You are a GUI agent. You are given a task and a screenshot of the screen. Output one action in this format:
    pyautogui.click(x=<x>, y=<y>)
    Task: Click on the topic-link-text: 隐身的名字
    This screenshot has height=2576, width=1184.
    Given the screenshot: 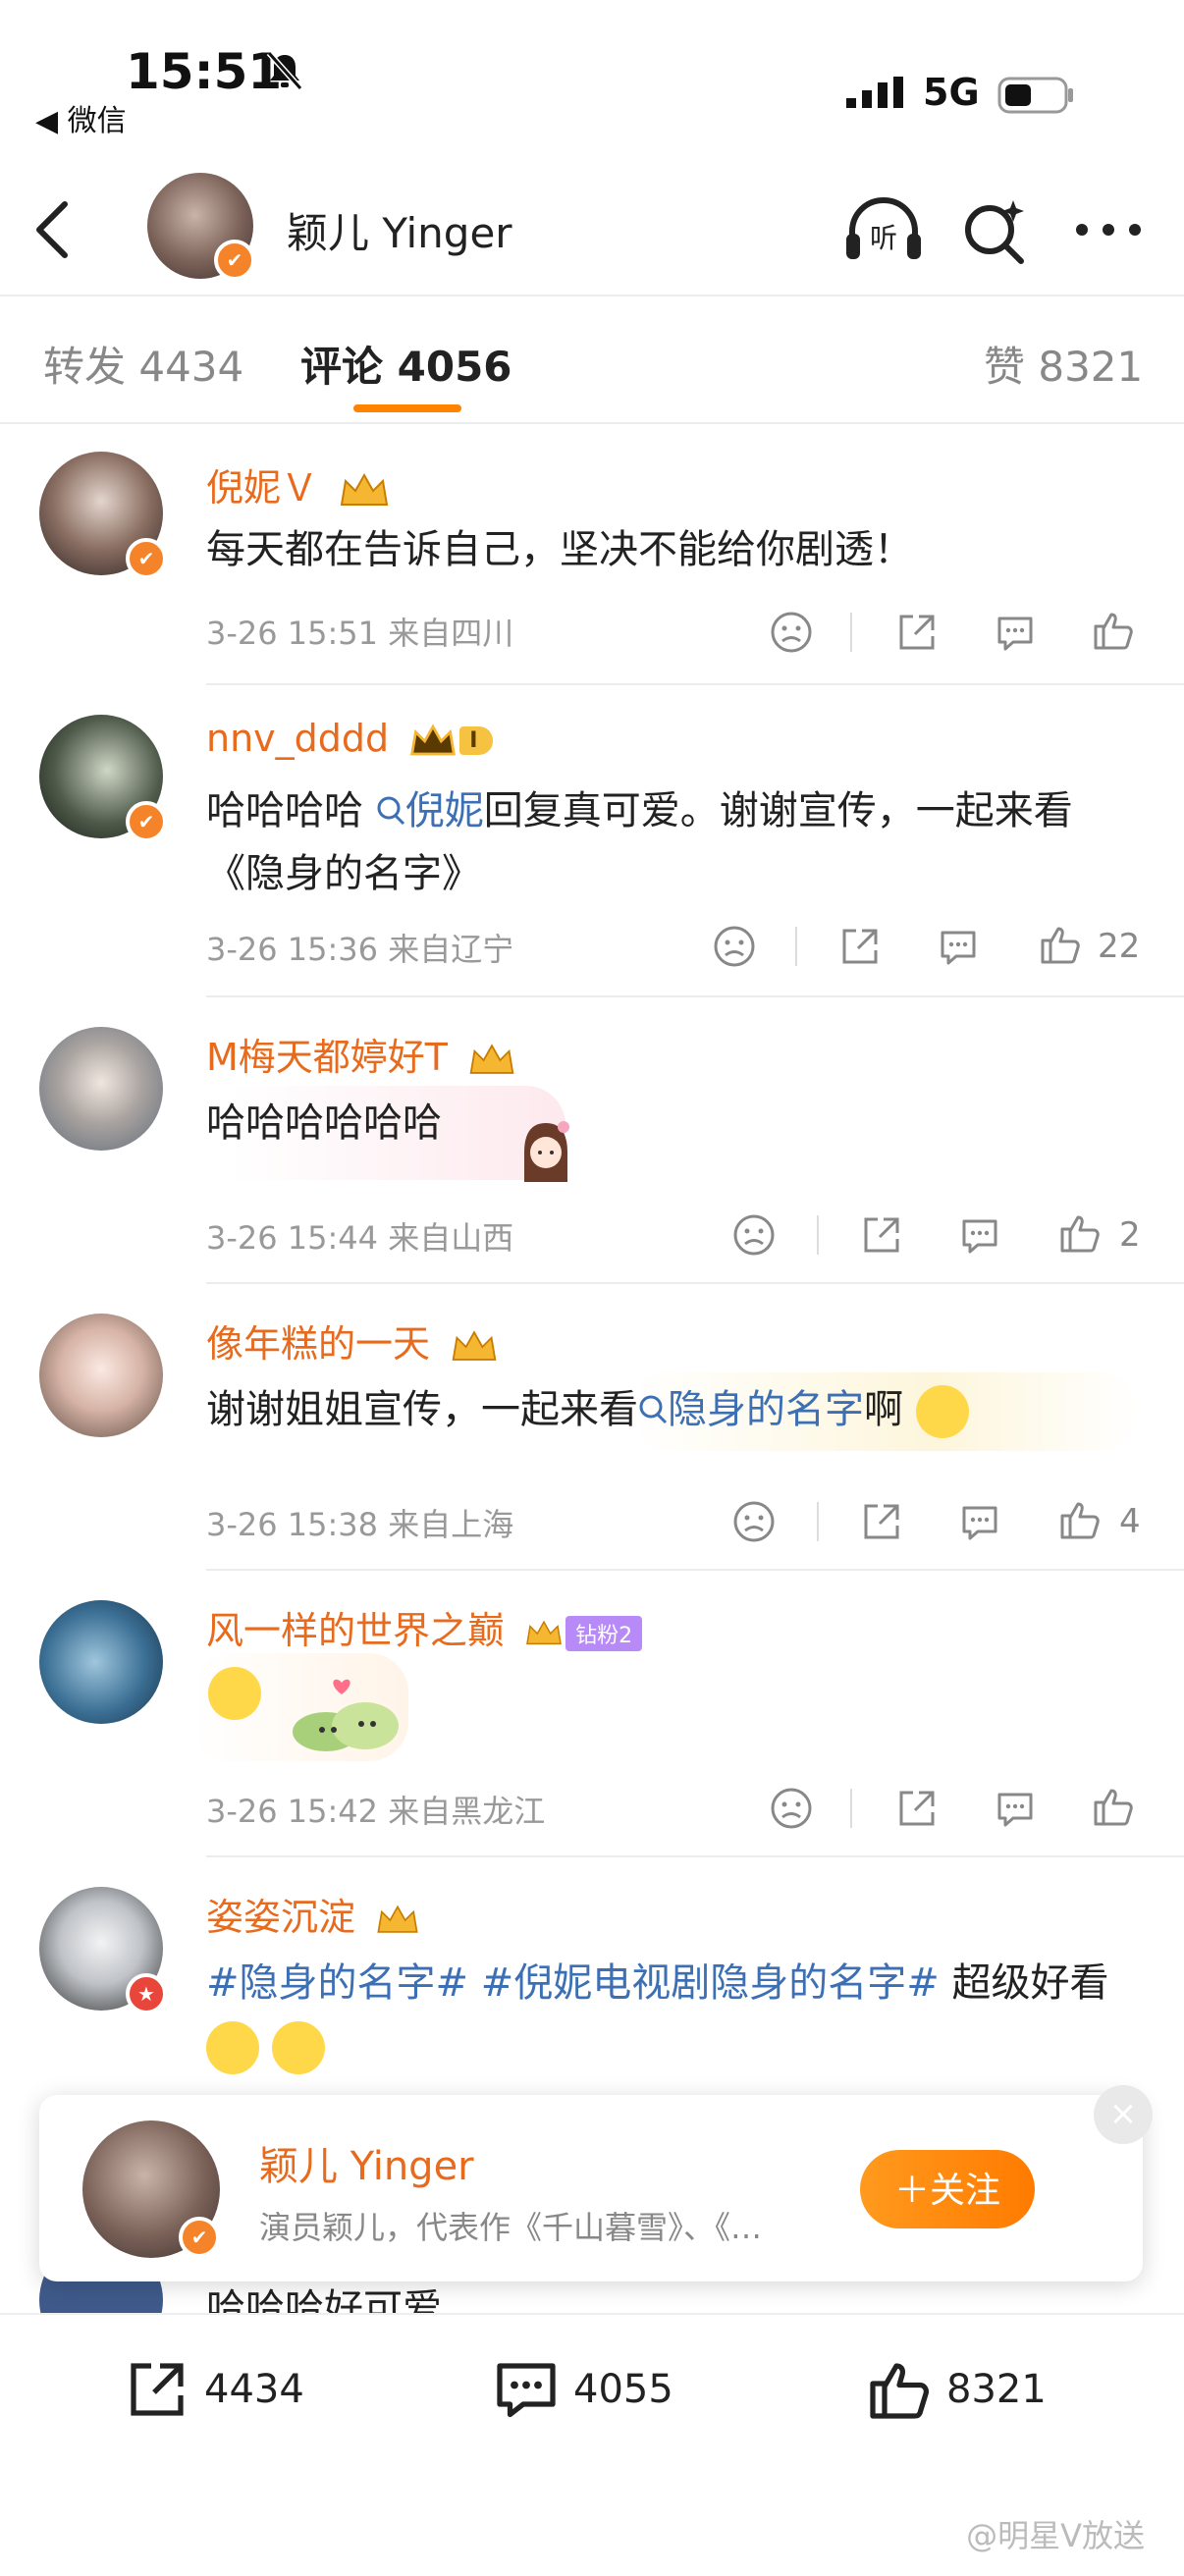 What is the action you would take?
    pyautogui.click(x=766, y=1409)
    